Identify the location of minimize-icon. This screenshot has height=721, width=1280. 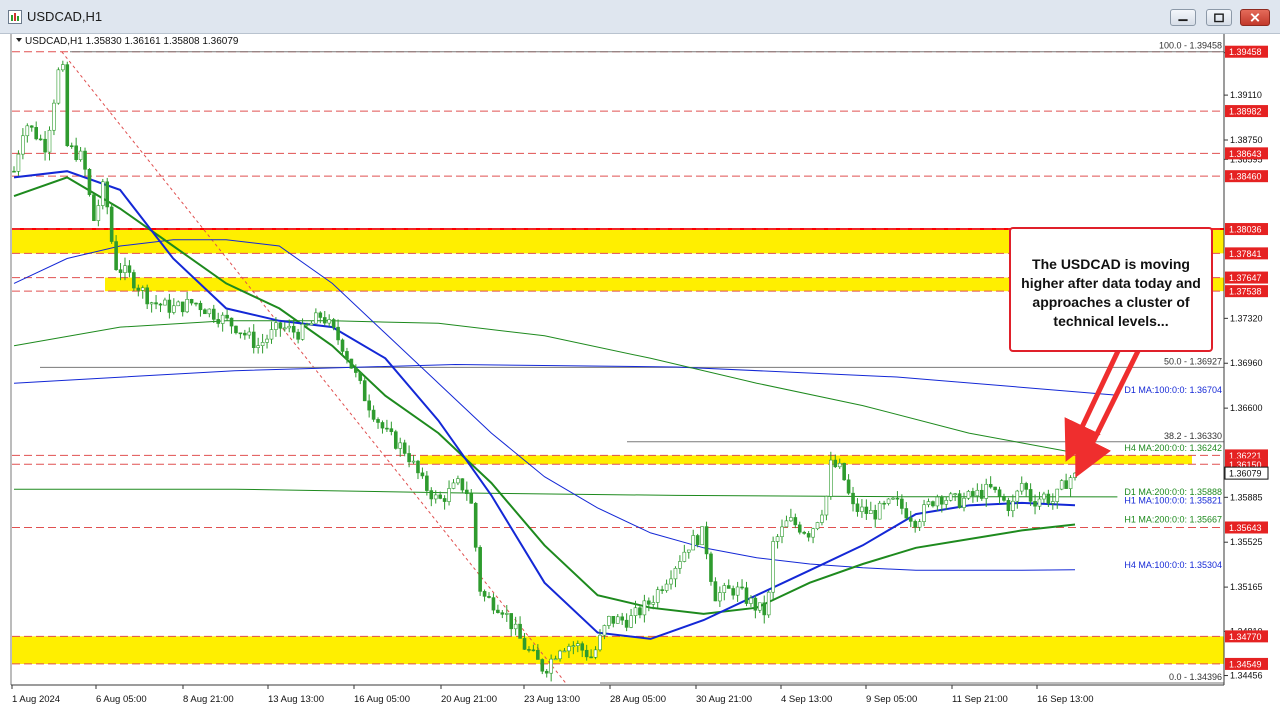
(1183, 20).